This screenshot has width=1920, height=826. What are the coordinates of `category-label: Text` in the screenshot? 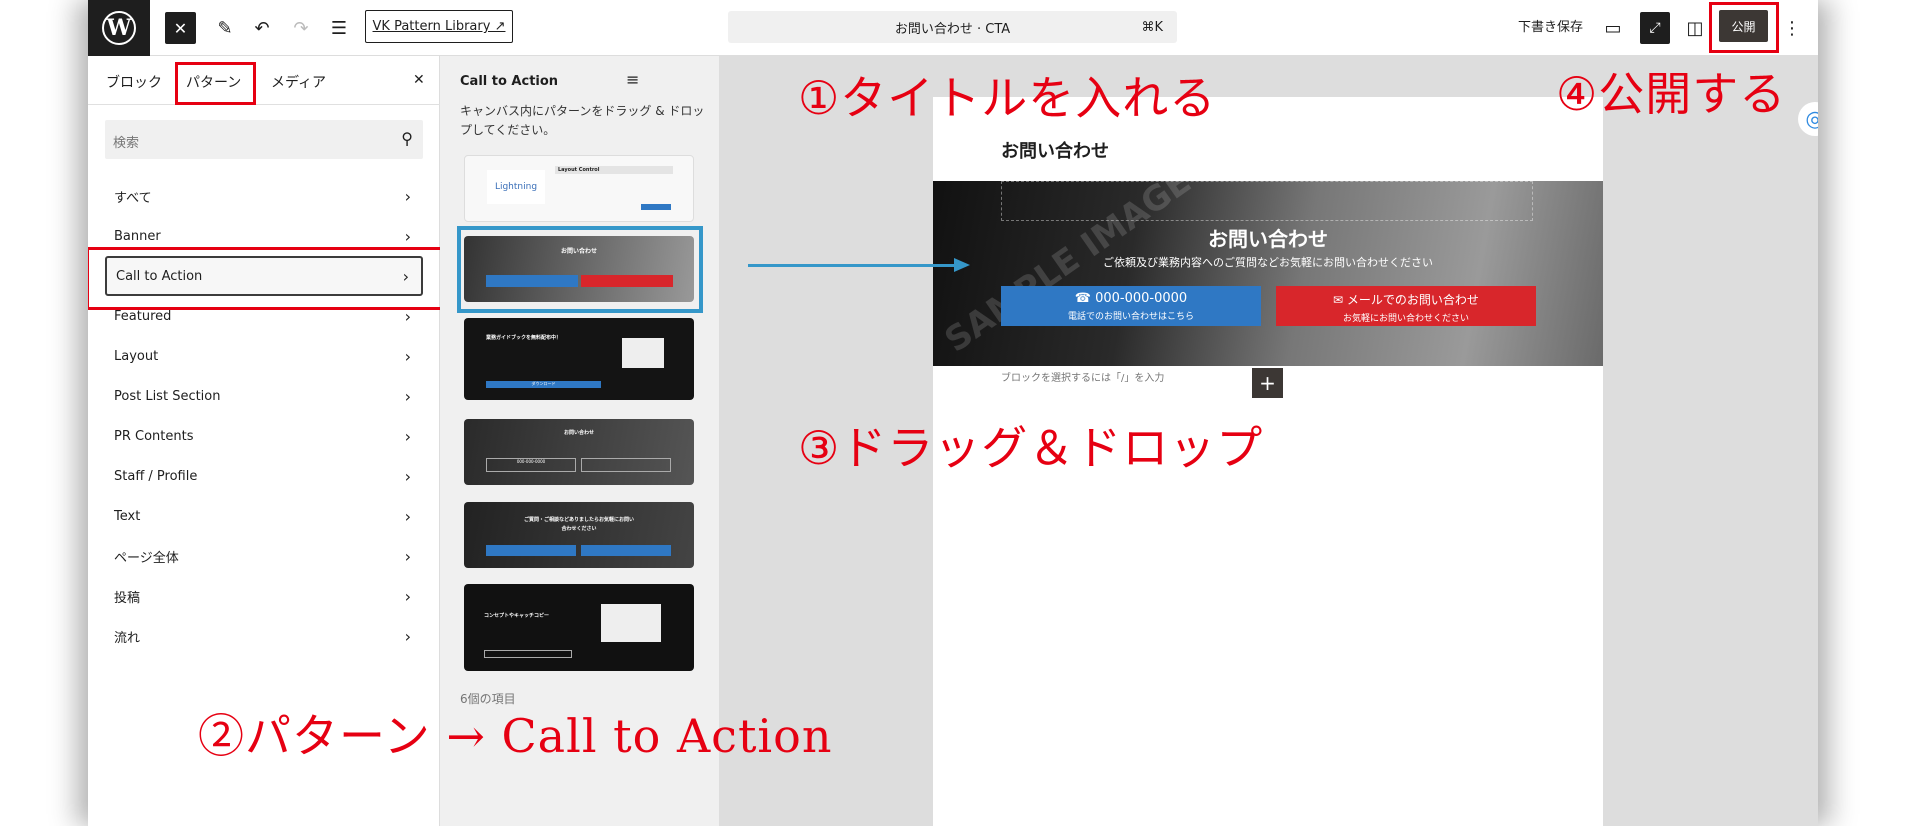 It's located at (127, 516).